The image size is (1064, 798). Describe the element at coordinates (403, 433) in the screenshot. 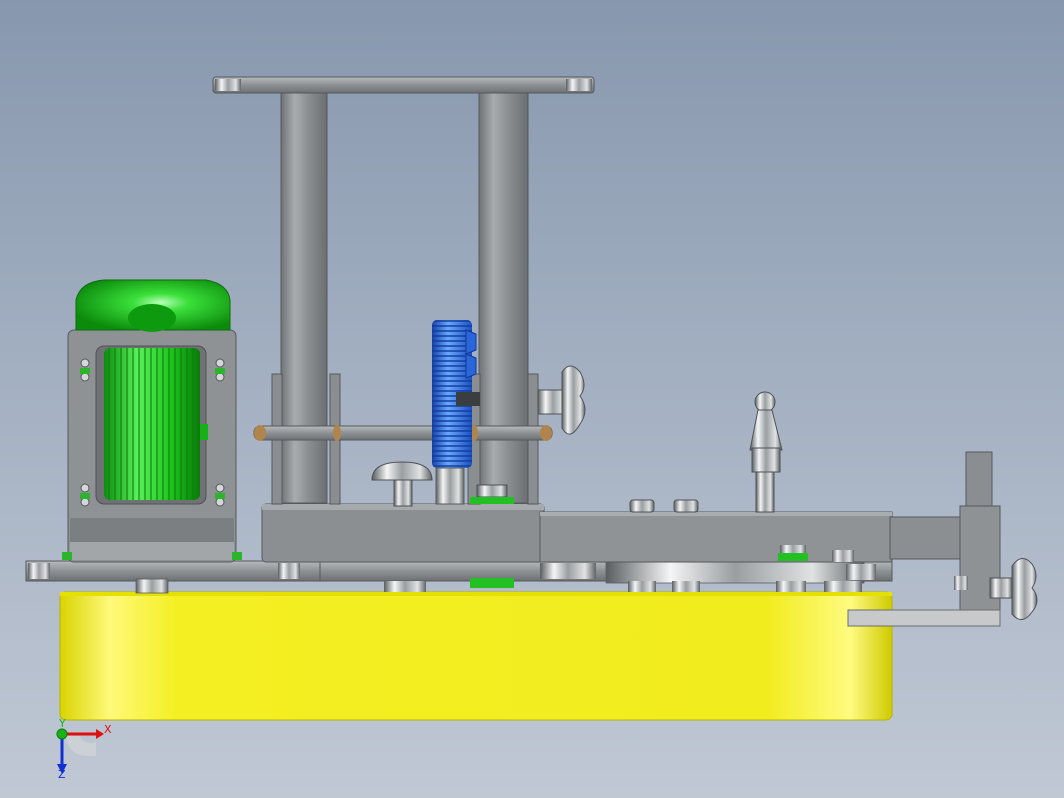

I see `cross-shaft` at that location.